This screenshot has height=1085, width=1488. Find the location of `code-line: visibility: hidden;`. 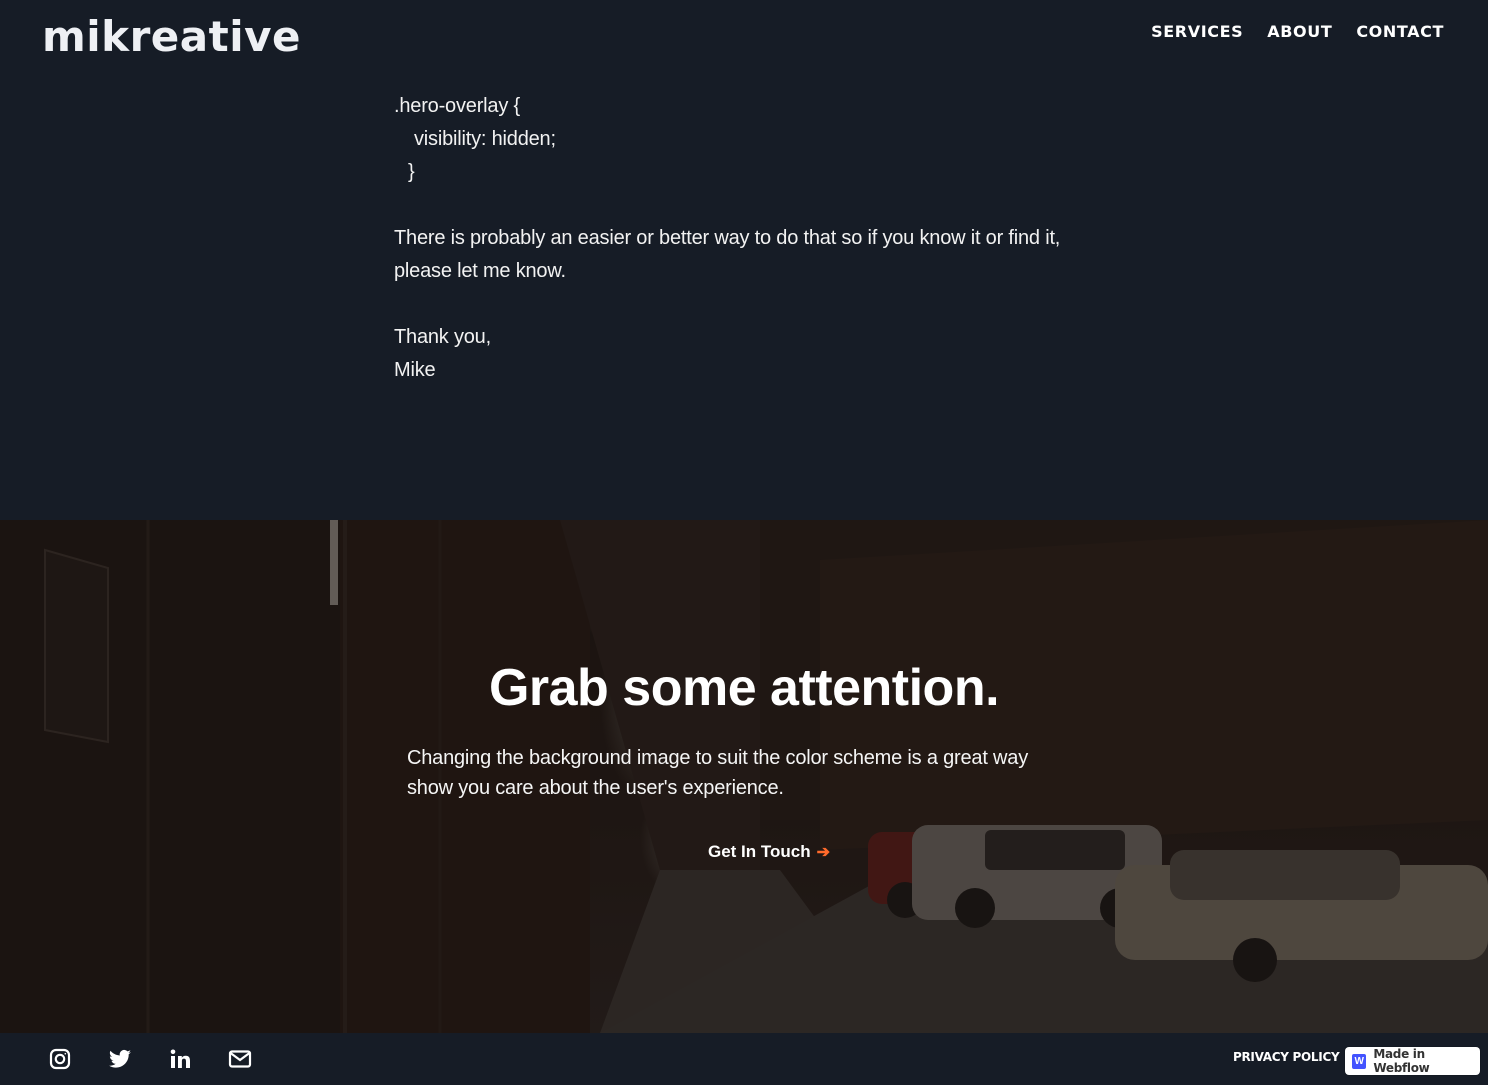

code-line: visibility: hidden; is located at coordinates (485, 139).